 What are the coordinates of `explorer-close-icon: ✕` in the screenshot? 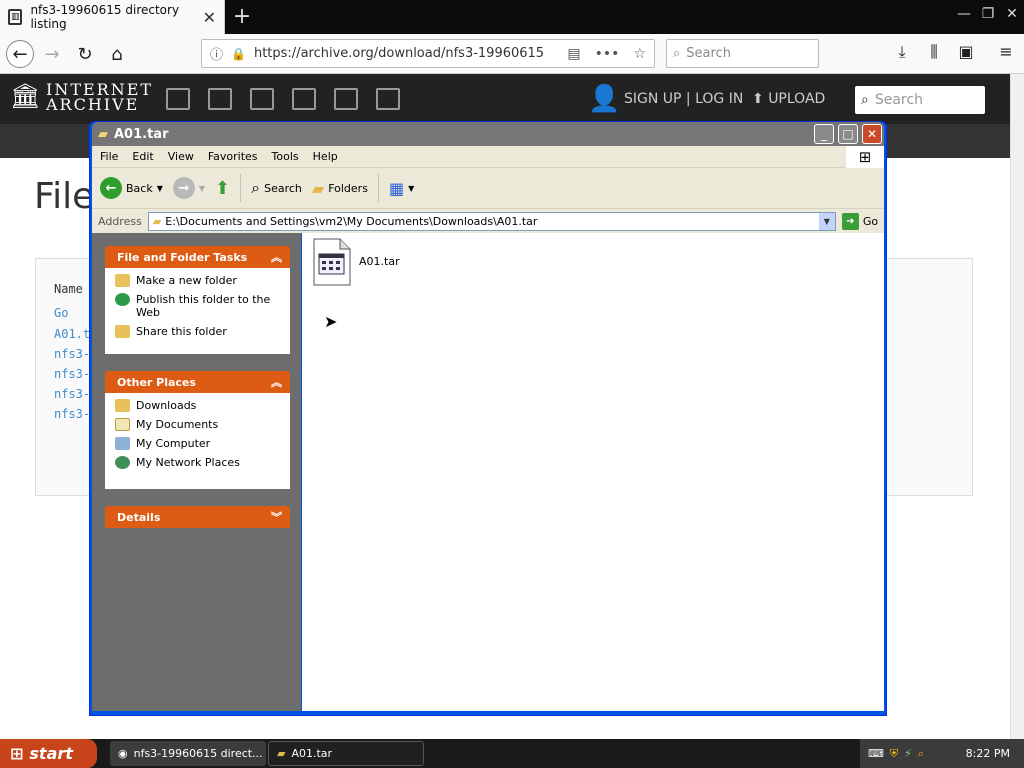 It's located at (872, 134).